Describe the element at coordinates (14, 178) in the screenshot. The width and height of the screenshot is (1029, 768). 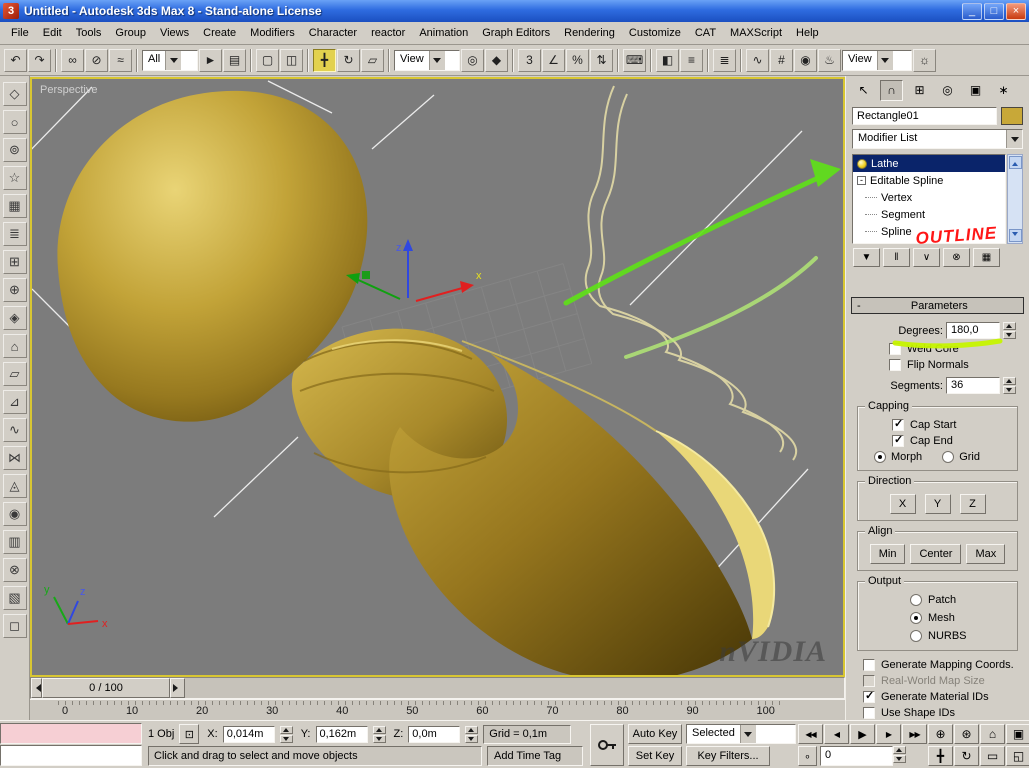
I see `left-toolbar-button-4: ☆` at that location.